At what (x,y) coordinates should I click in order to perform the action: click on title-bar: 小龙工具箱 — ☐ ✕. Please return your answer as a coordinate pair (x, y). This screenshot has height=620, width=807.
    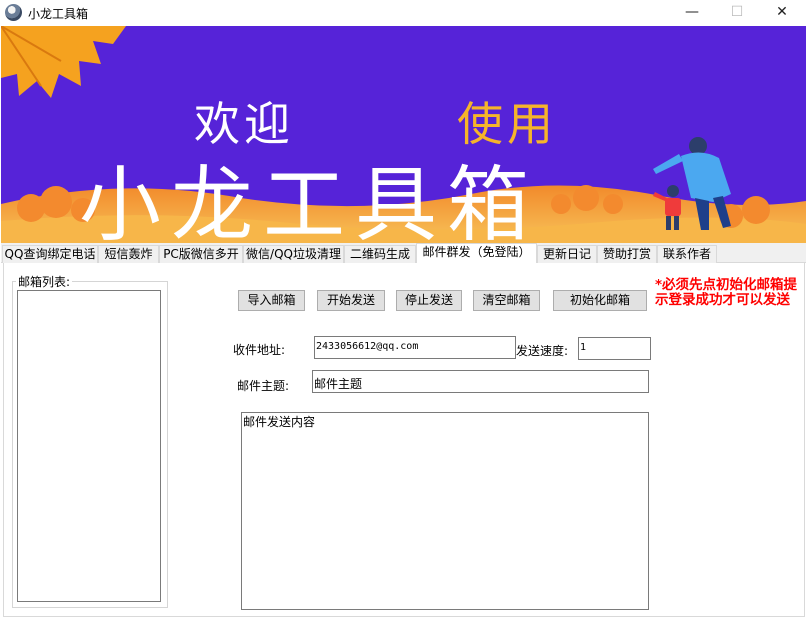
    Looking at the image, I should click on (403, 12).